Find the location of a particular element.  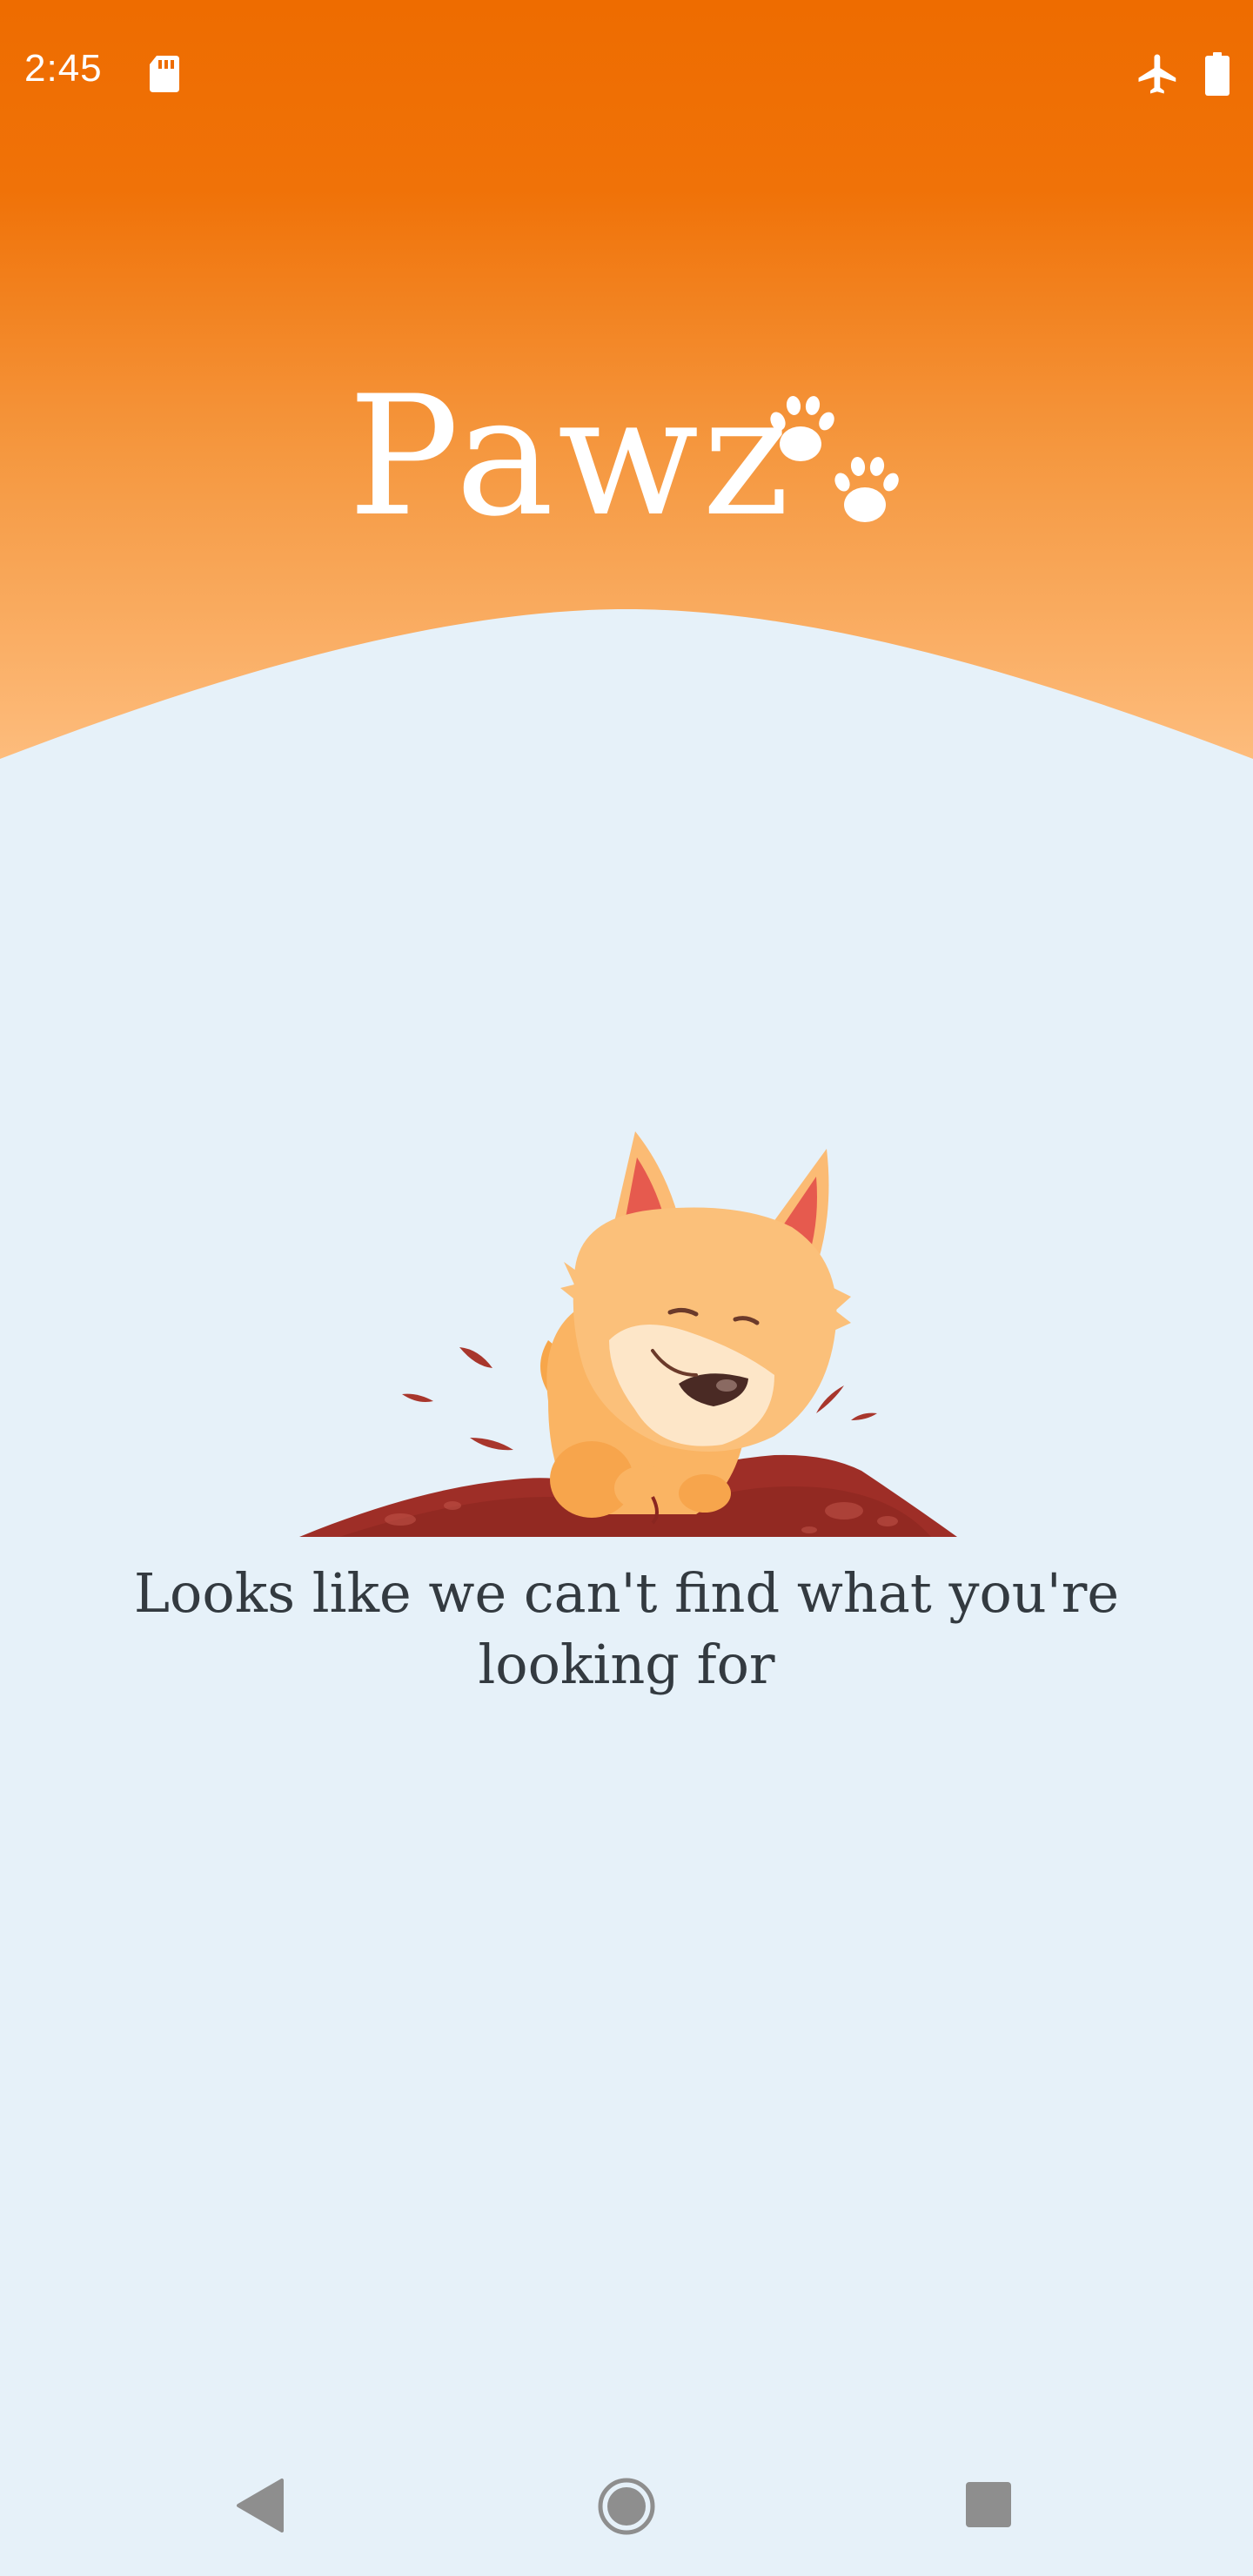

status-time: 2:45 is located at coordinates (63, 68).